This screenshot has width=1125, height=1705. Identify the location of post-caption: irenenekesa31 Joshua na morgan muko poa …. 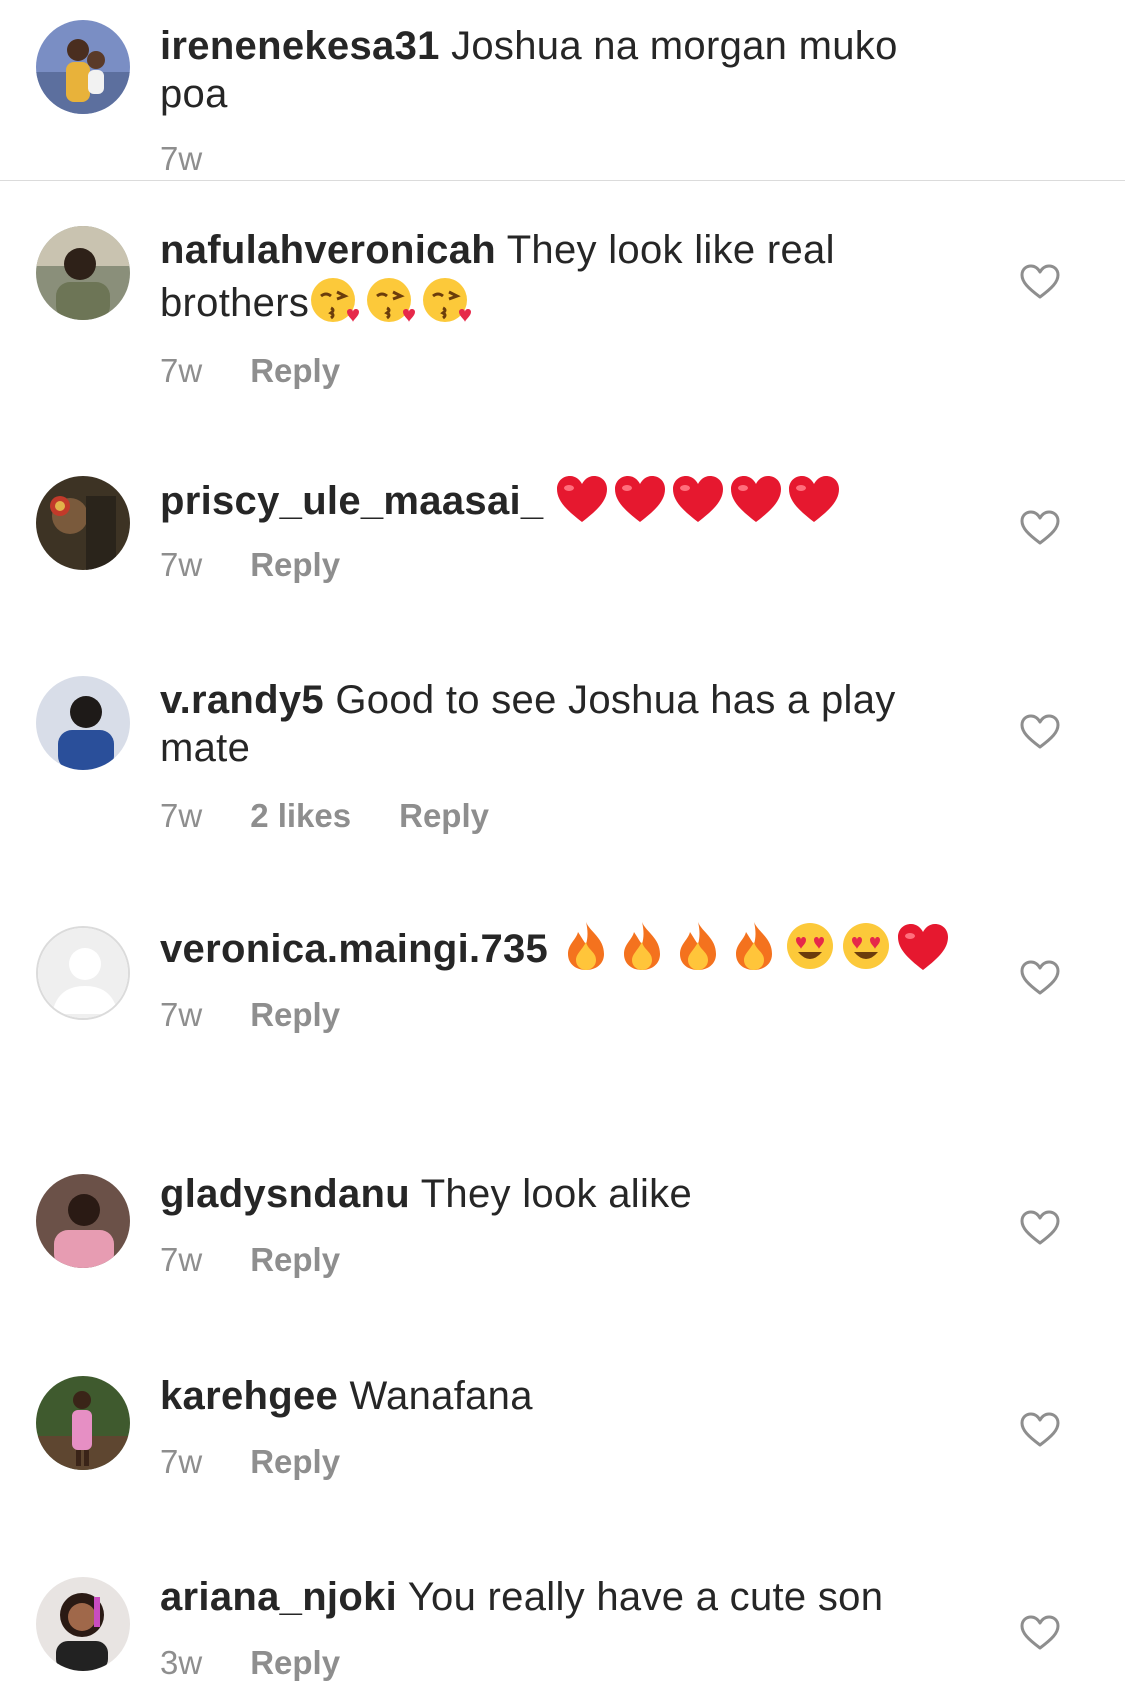
(562, 90).